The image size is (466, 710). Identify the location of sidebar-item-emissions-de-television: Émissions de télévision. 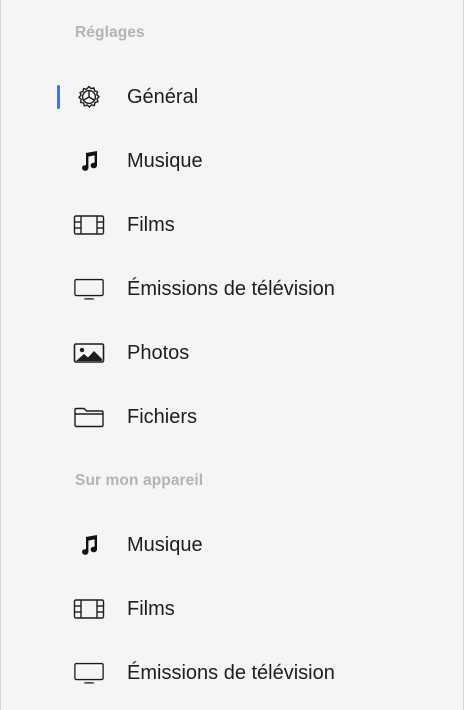
(232, 289).